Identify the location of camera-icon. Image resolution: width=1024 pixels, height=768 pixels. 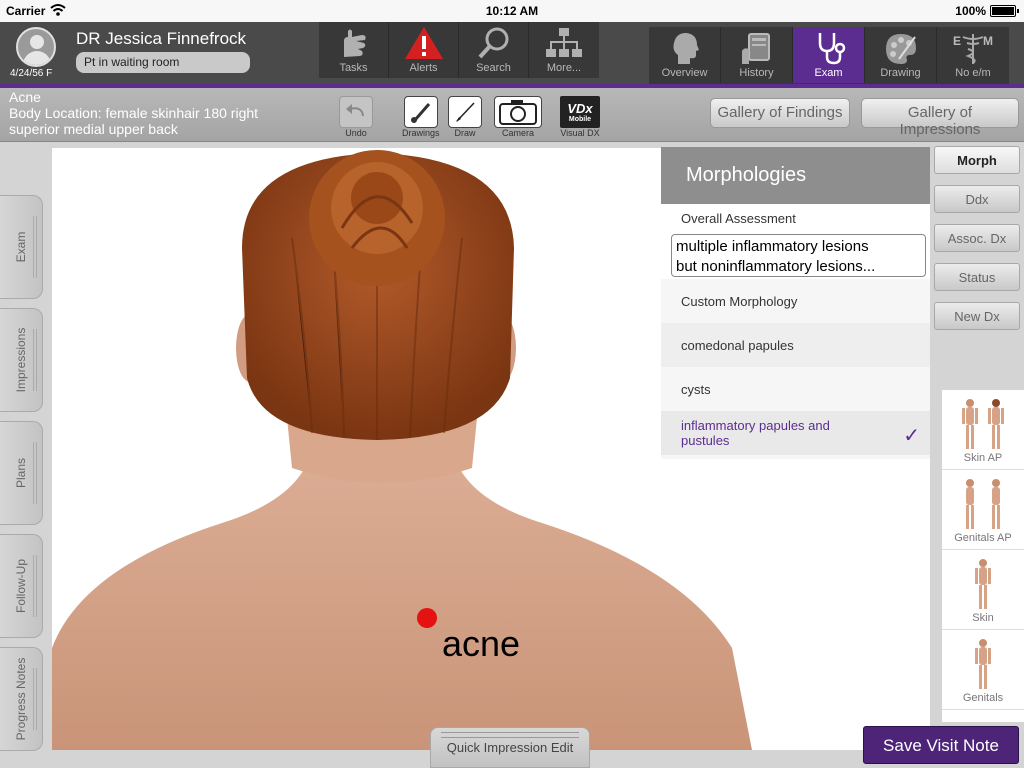
(518, 112).